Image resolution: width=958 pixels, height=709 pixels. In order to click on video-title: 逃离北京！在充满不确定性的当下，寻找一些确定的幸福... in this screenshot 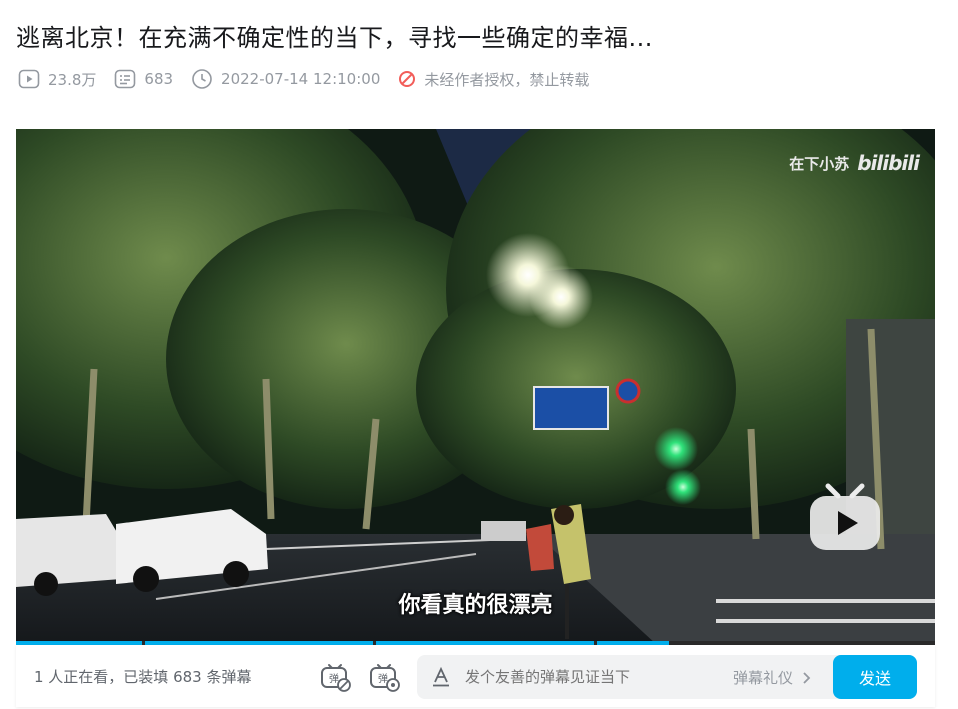, I will do `click(334, 38)`.